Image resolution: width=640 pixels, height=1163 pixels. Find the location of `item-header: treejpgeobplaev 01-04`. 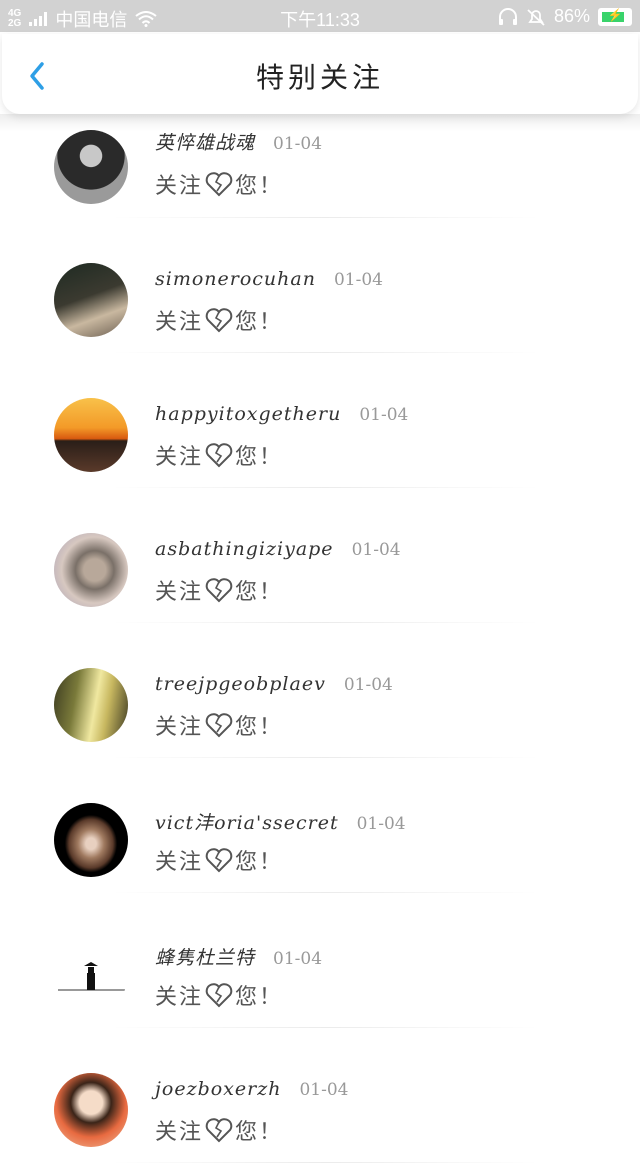

item-header: treejpgeobplaev 01-04 is located at coordinates (274, 684).